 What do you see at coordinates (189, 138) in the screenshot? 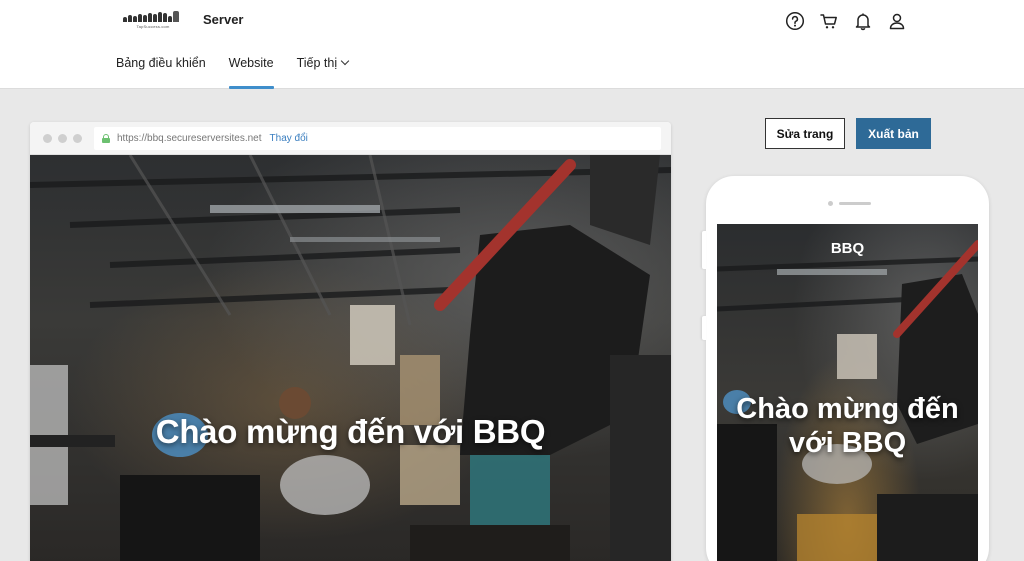
I see `site-url: https://bbq.secureserversites.net` at bounding box center [189, 138].